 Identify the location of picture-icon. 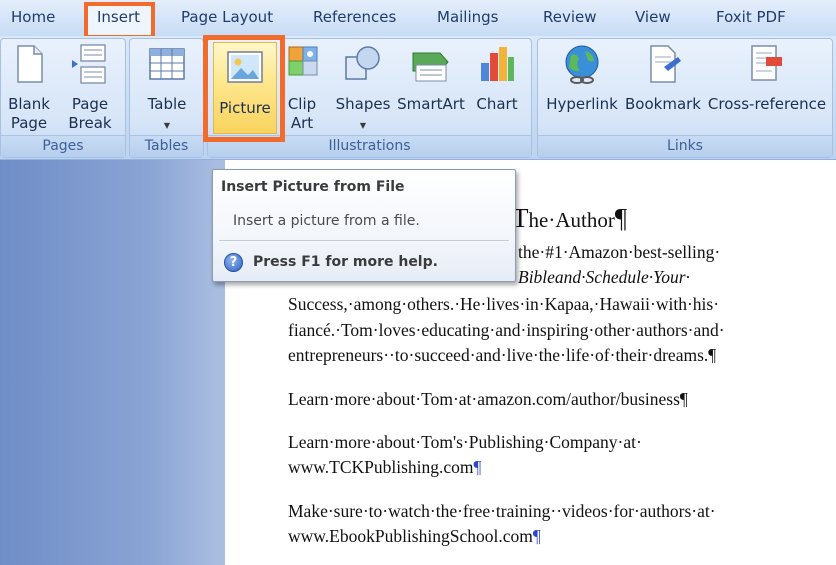
(245, 67).